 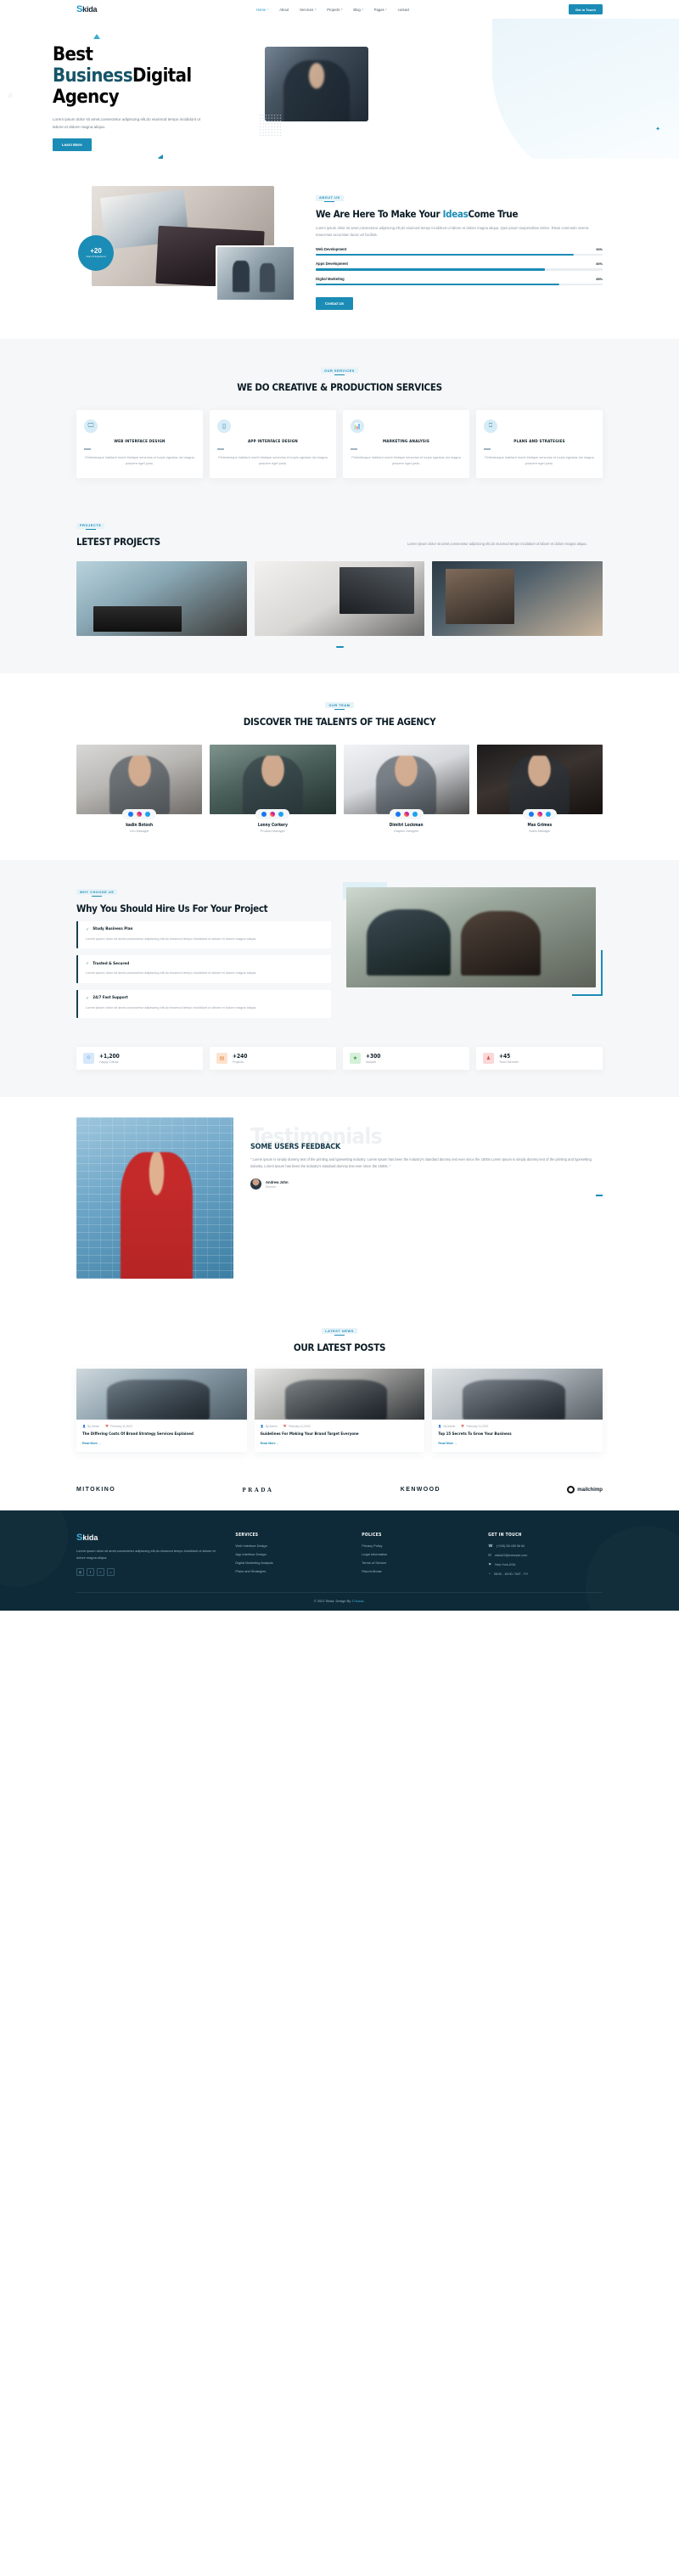 I want to click on contact-email: ✉ skida22@exemple.com, so click(x=545, y=1555).